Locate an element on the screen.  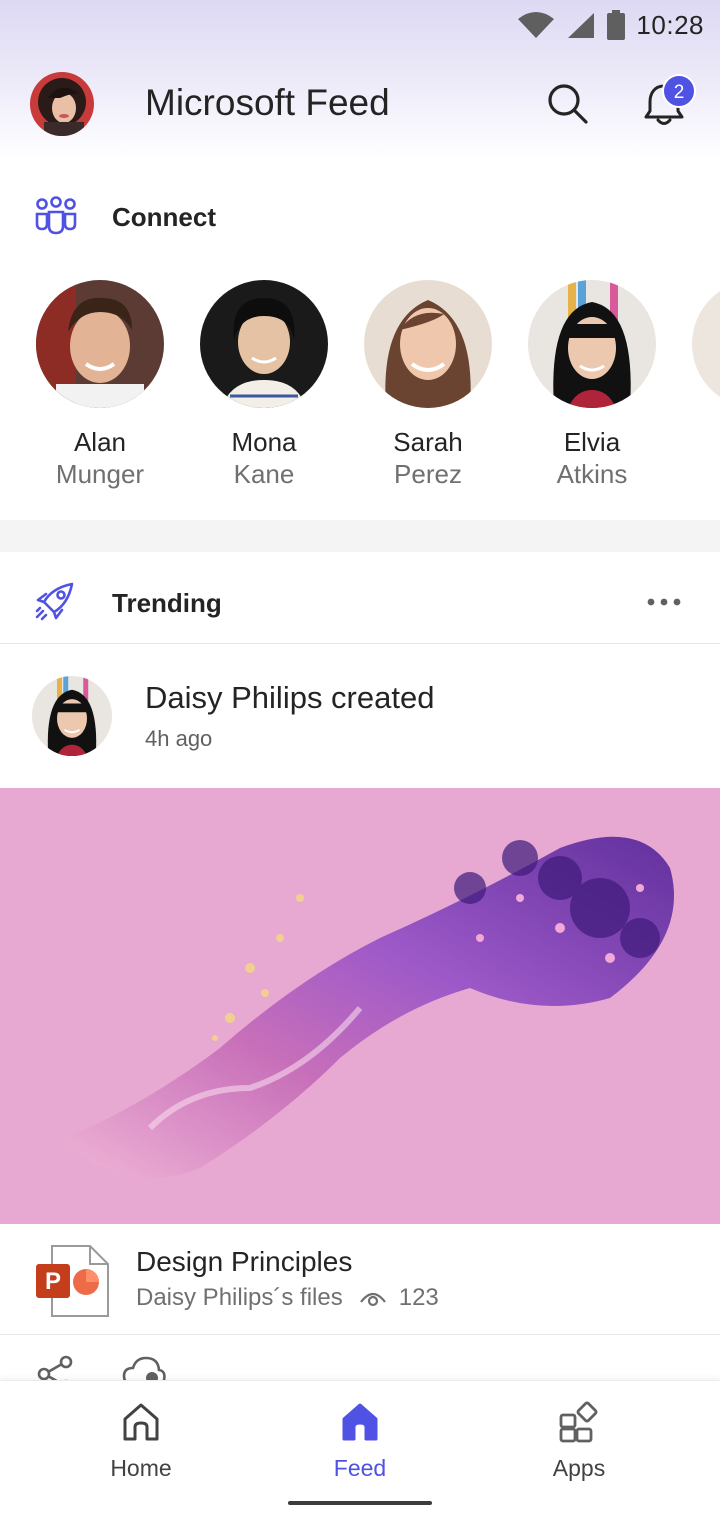
person-last-name: Kane is located at coordinates (264, 474).